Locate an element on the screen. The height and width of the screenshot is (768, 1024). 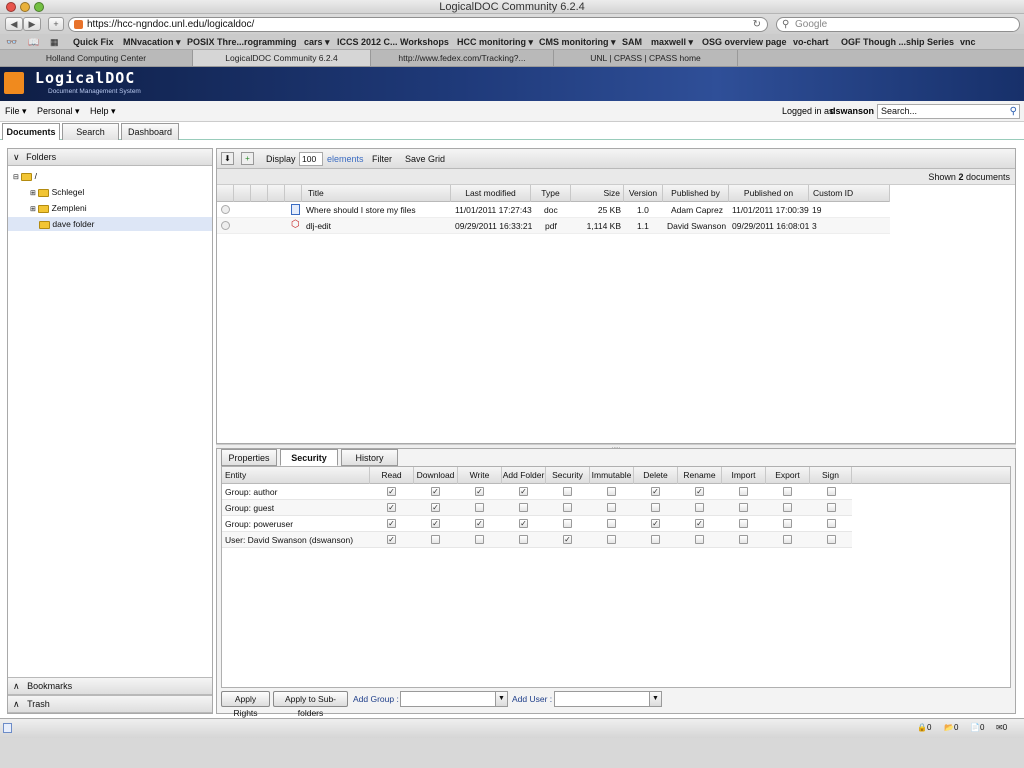
browser-search-field: ⚲ Google is located at coordinates (898, 24).